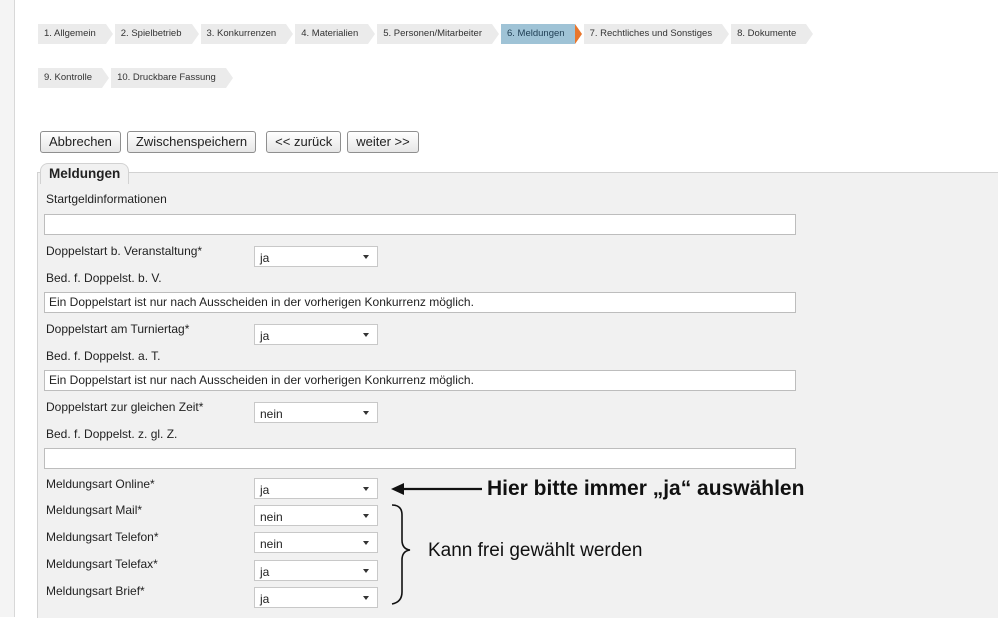 Image resolution: width=998 pixels, height=618 pixels. I want to click on tab-materialien: 4. Materialien, so click(335, 34).